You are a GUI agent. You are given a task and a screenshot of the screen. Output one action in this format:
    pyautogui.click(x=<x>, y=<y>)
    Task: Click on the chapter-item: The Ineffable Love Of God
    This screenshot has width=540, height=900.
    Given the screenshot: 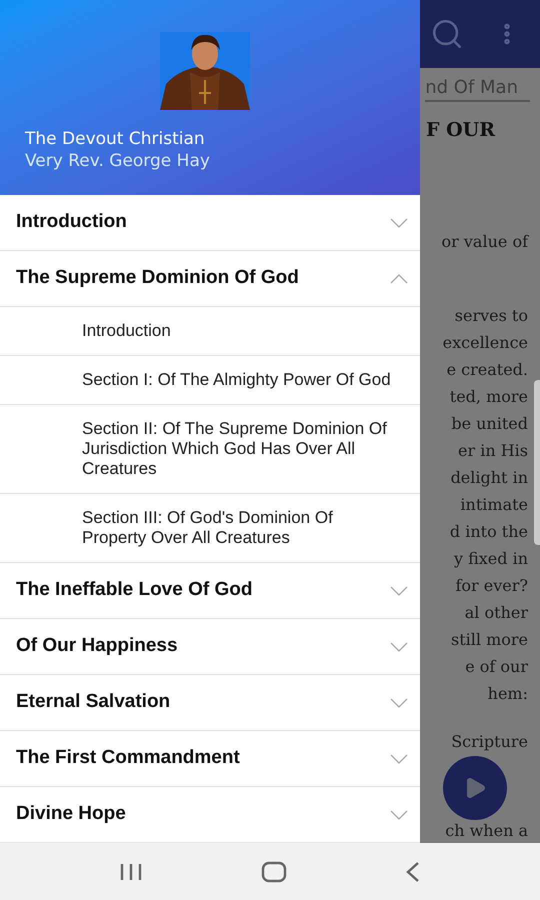 What is the action you would take?
    pyautogui.click(x=210, y=591)
    